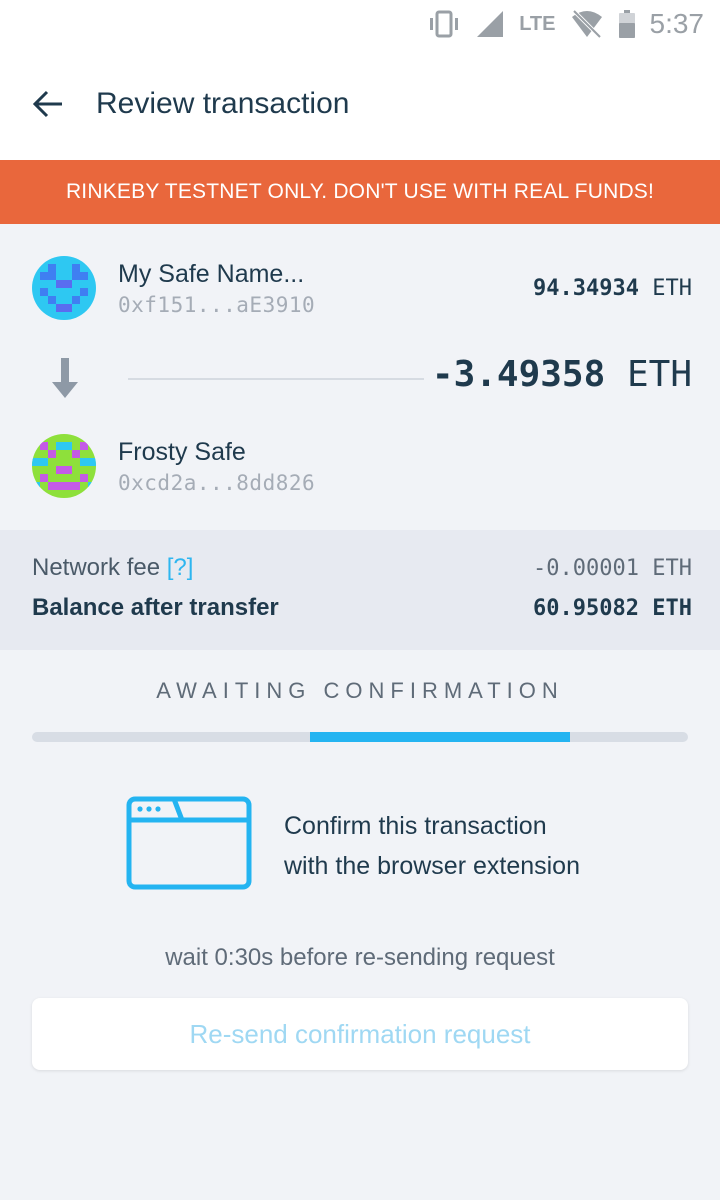 This screenshot has width=720, height=1200. What do you see at coordinates (360, 104) in the screenshot?
I see `app-bar: Review transaction` at bounding box center [360, 104].